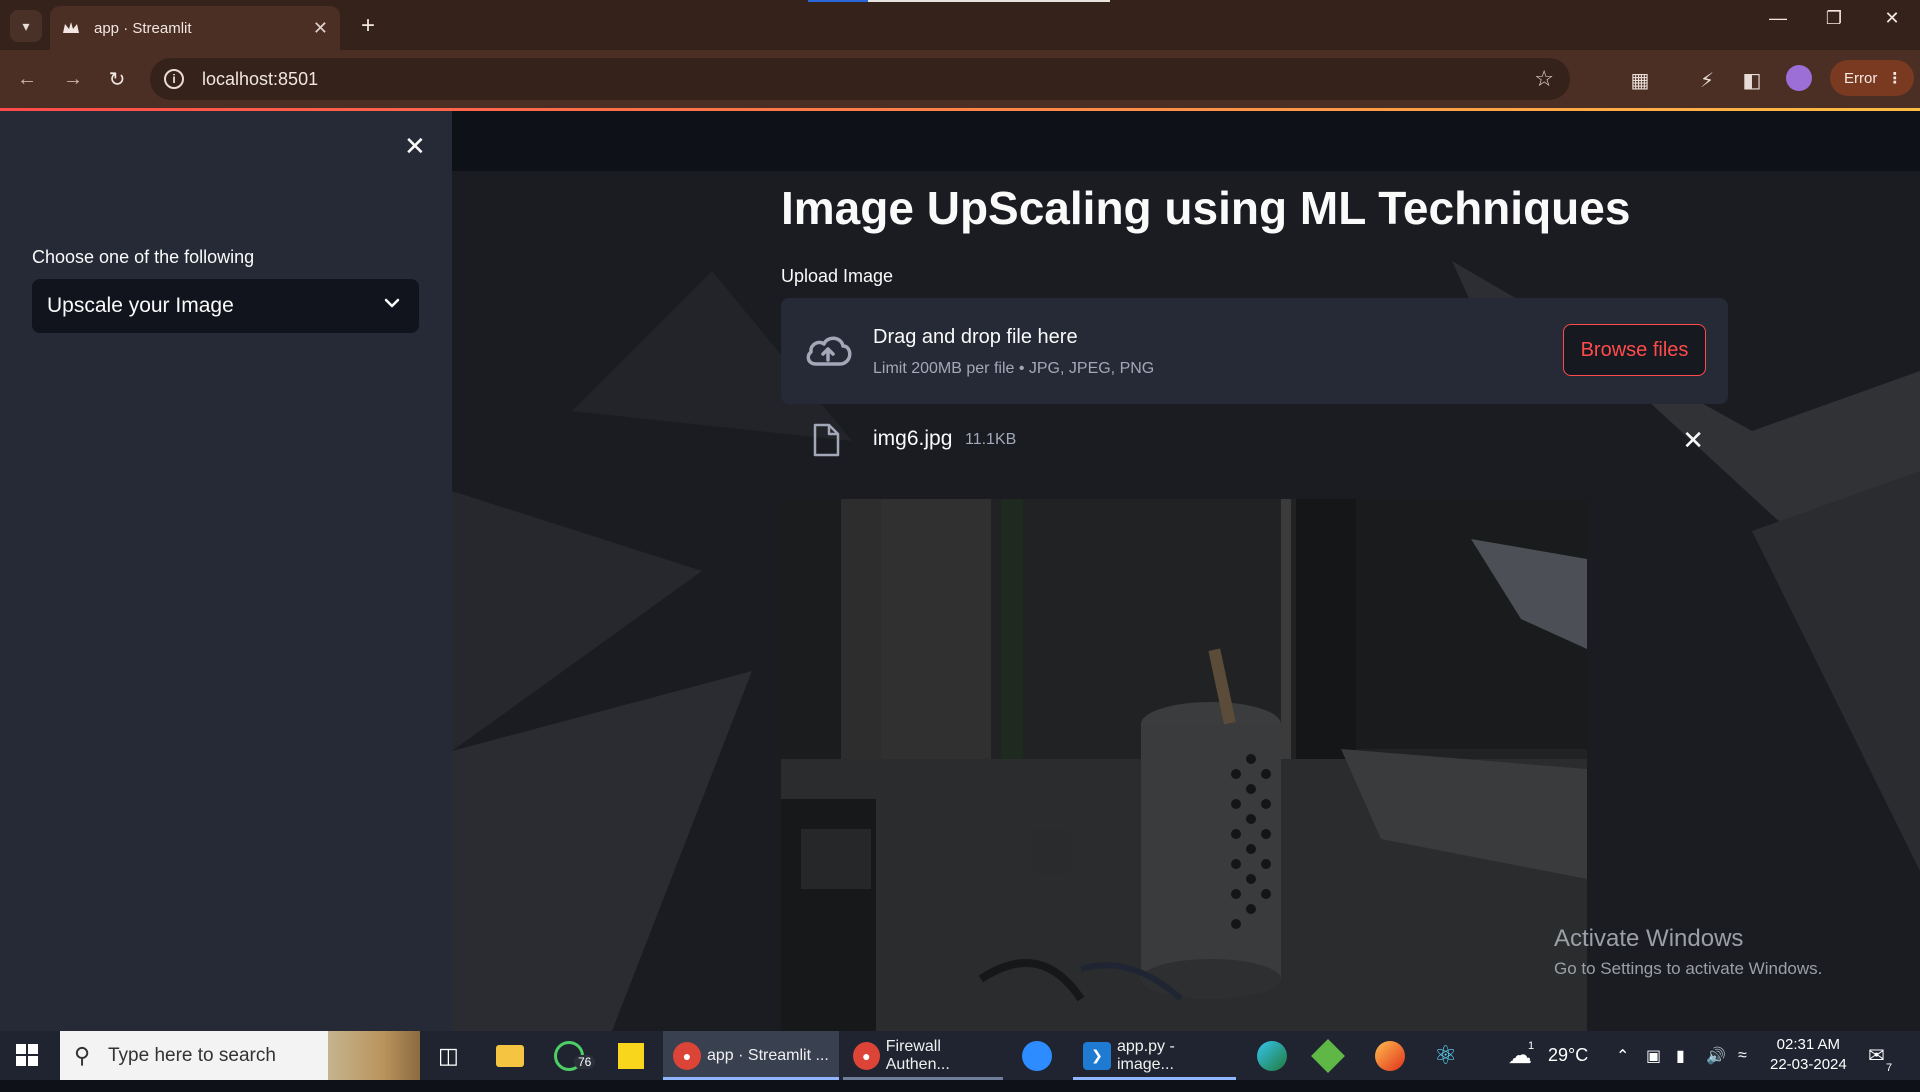 Image resolution: width=1920 pixels, height=1092 pixels. What do you see at coordinates (374, 1055) in the screenshot?
I see `search-highlight-image` at bounding box center [374, 1055].